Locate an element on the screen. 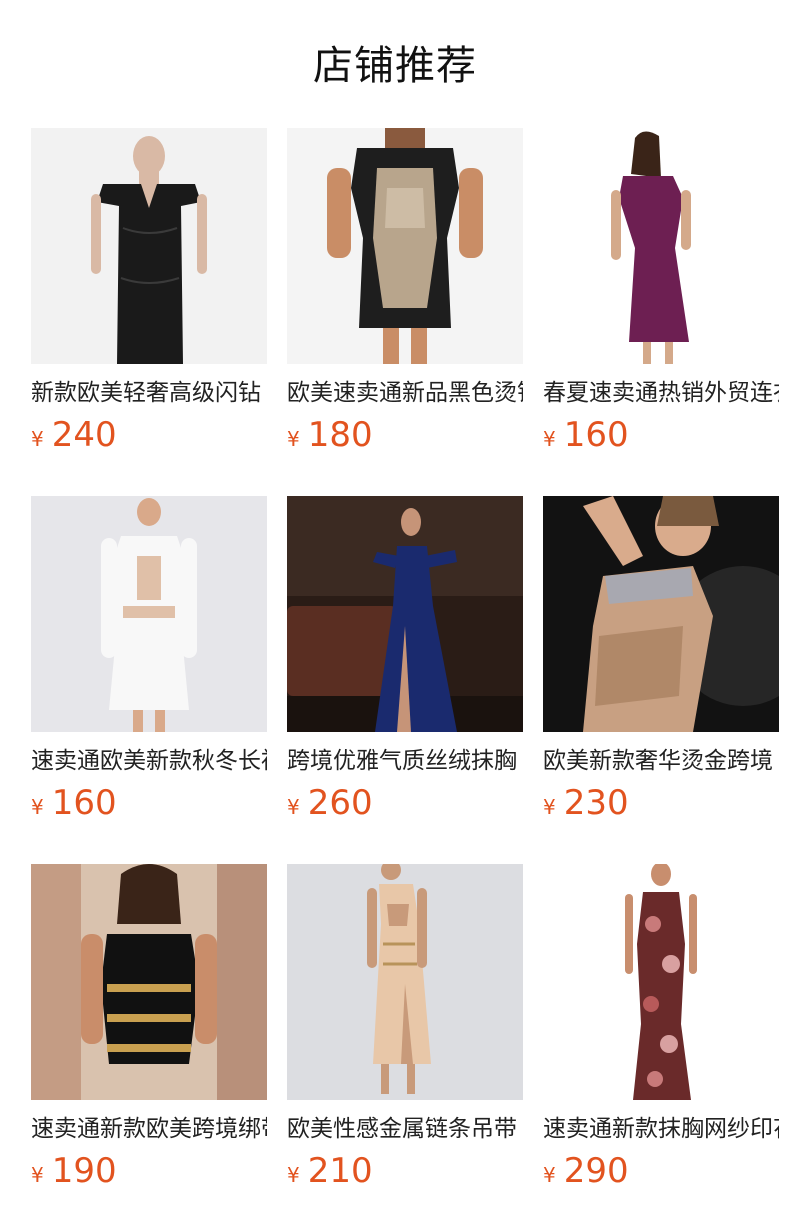 This screenshot has height=1232, width=790. product-card: 春夏速卖通热销外贸连衣裙 ¥160 is located at coordinates (661, 312).